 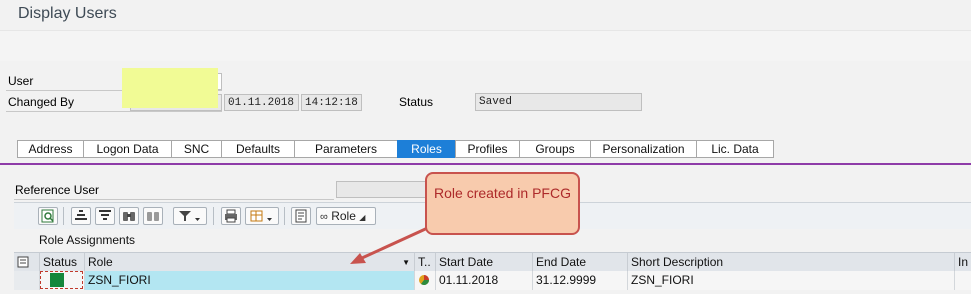 What do you see at coordinates (391, 244) in the screenshot?
I see `annotation-arrow` at bounding box center [391, 244].